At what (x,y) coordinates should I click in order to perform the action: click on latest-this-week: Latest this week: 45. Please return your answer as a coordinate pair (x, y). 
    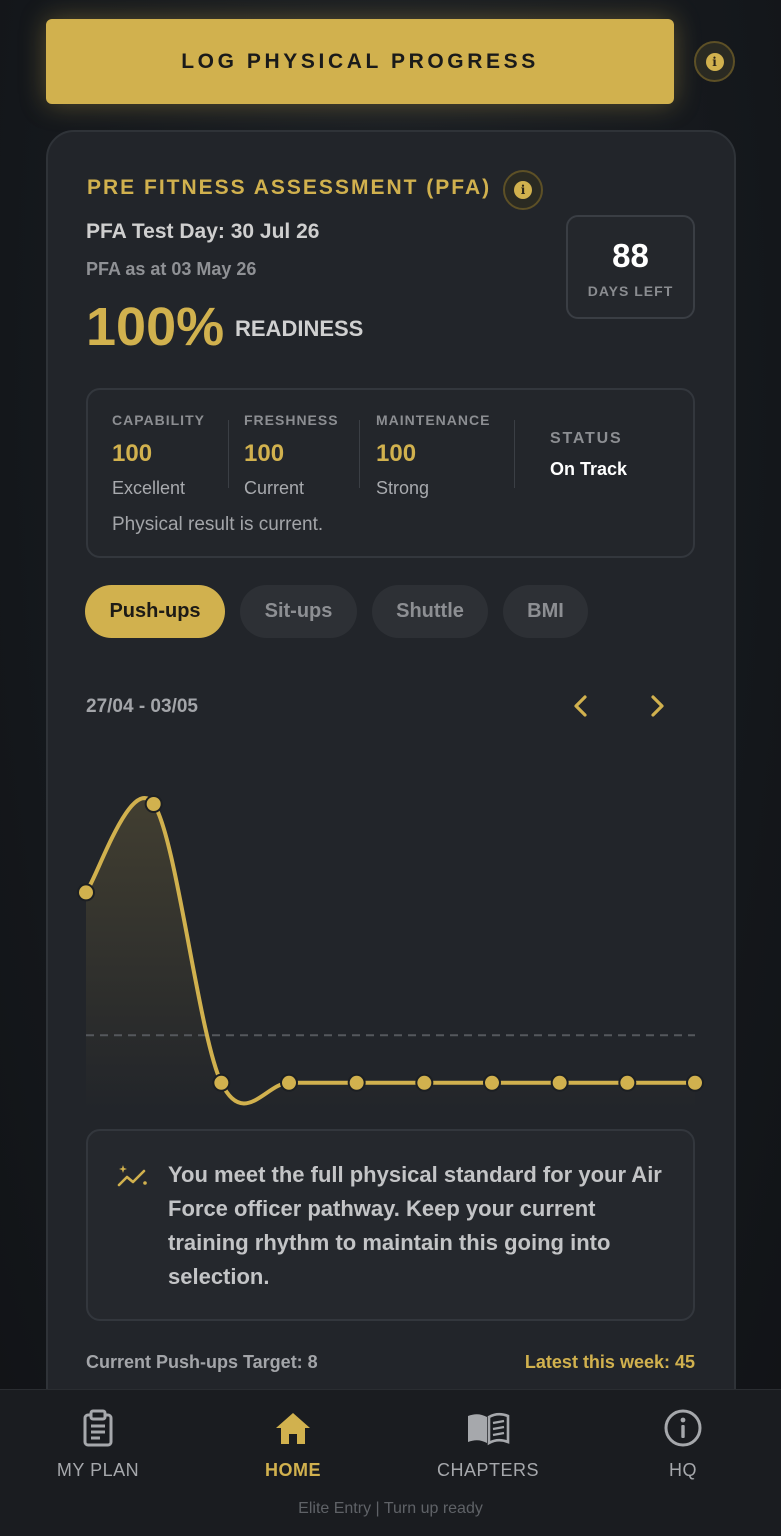
    Looking at the image, I should click on (609, 1362).